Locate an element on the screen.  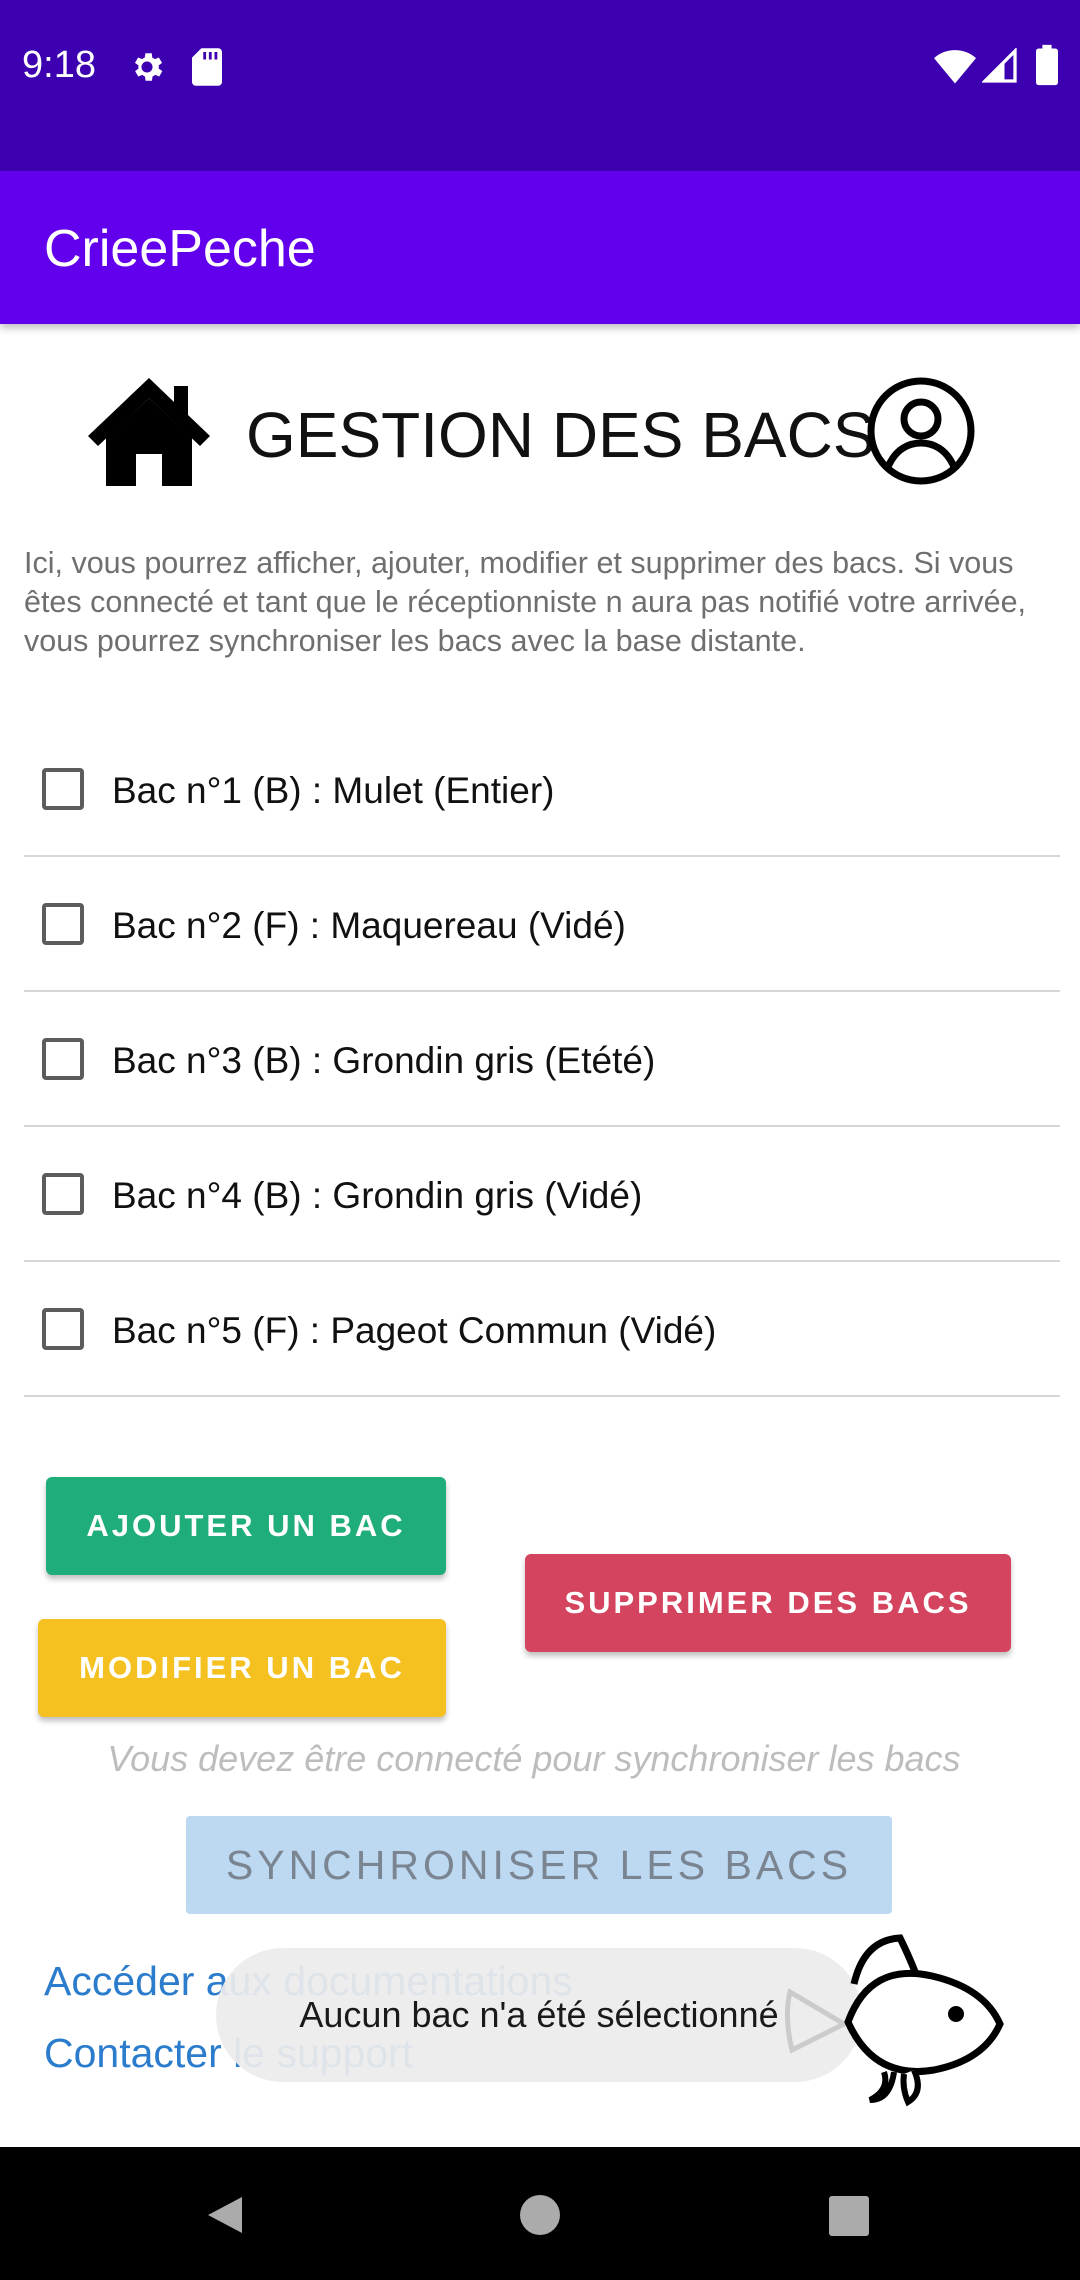
bac-label: Bac n°1 (B) : Mulet (Entier) is located at coordinates (333, 790).